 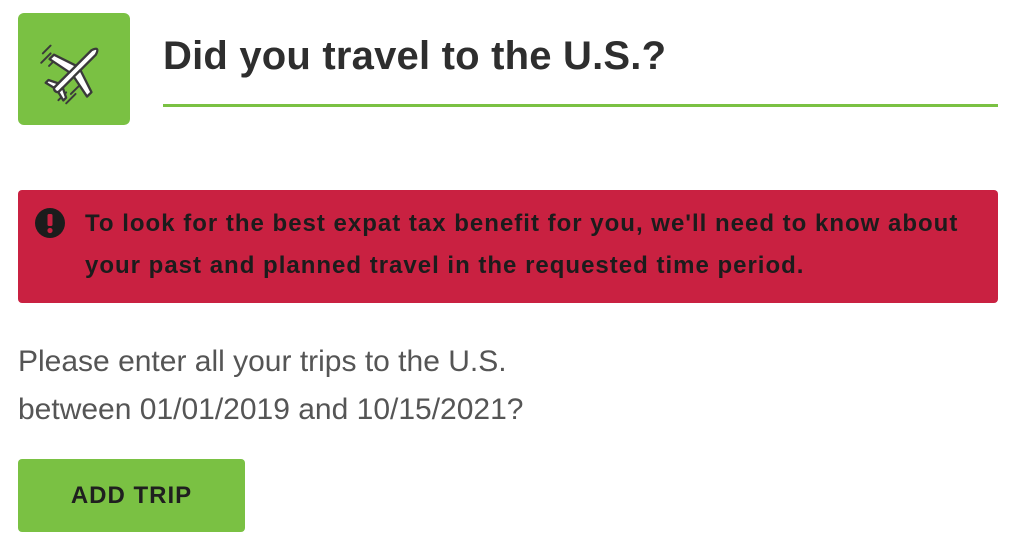 I want to click on exclamation-circle-icon, so click(x=50, y=223).